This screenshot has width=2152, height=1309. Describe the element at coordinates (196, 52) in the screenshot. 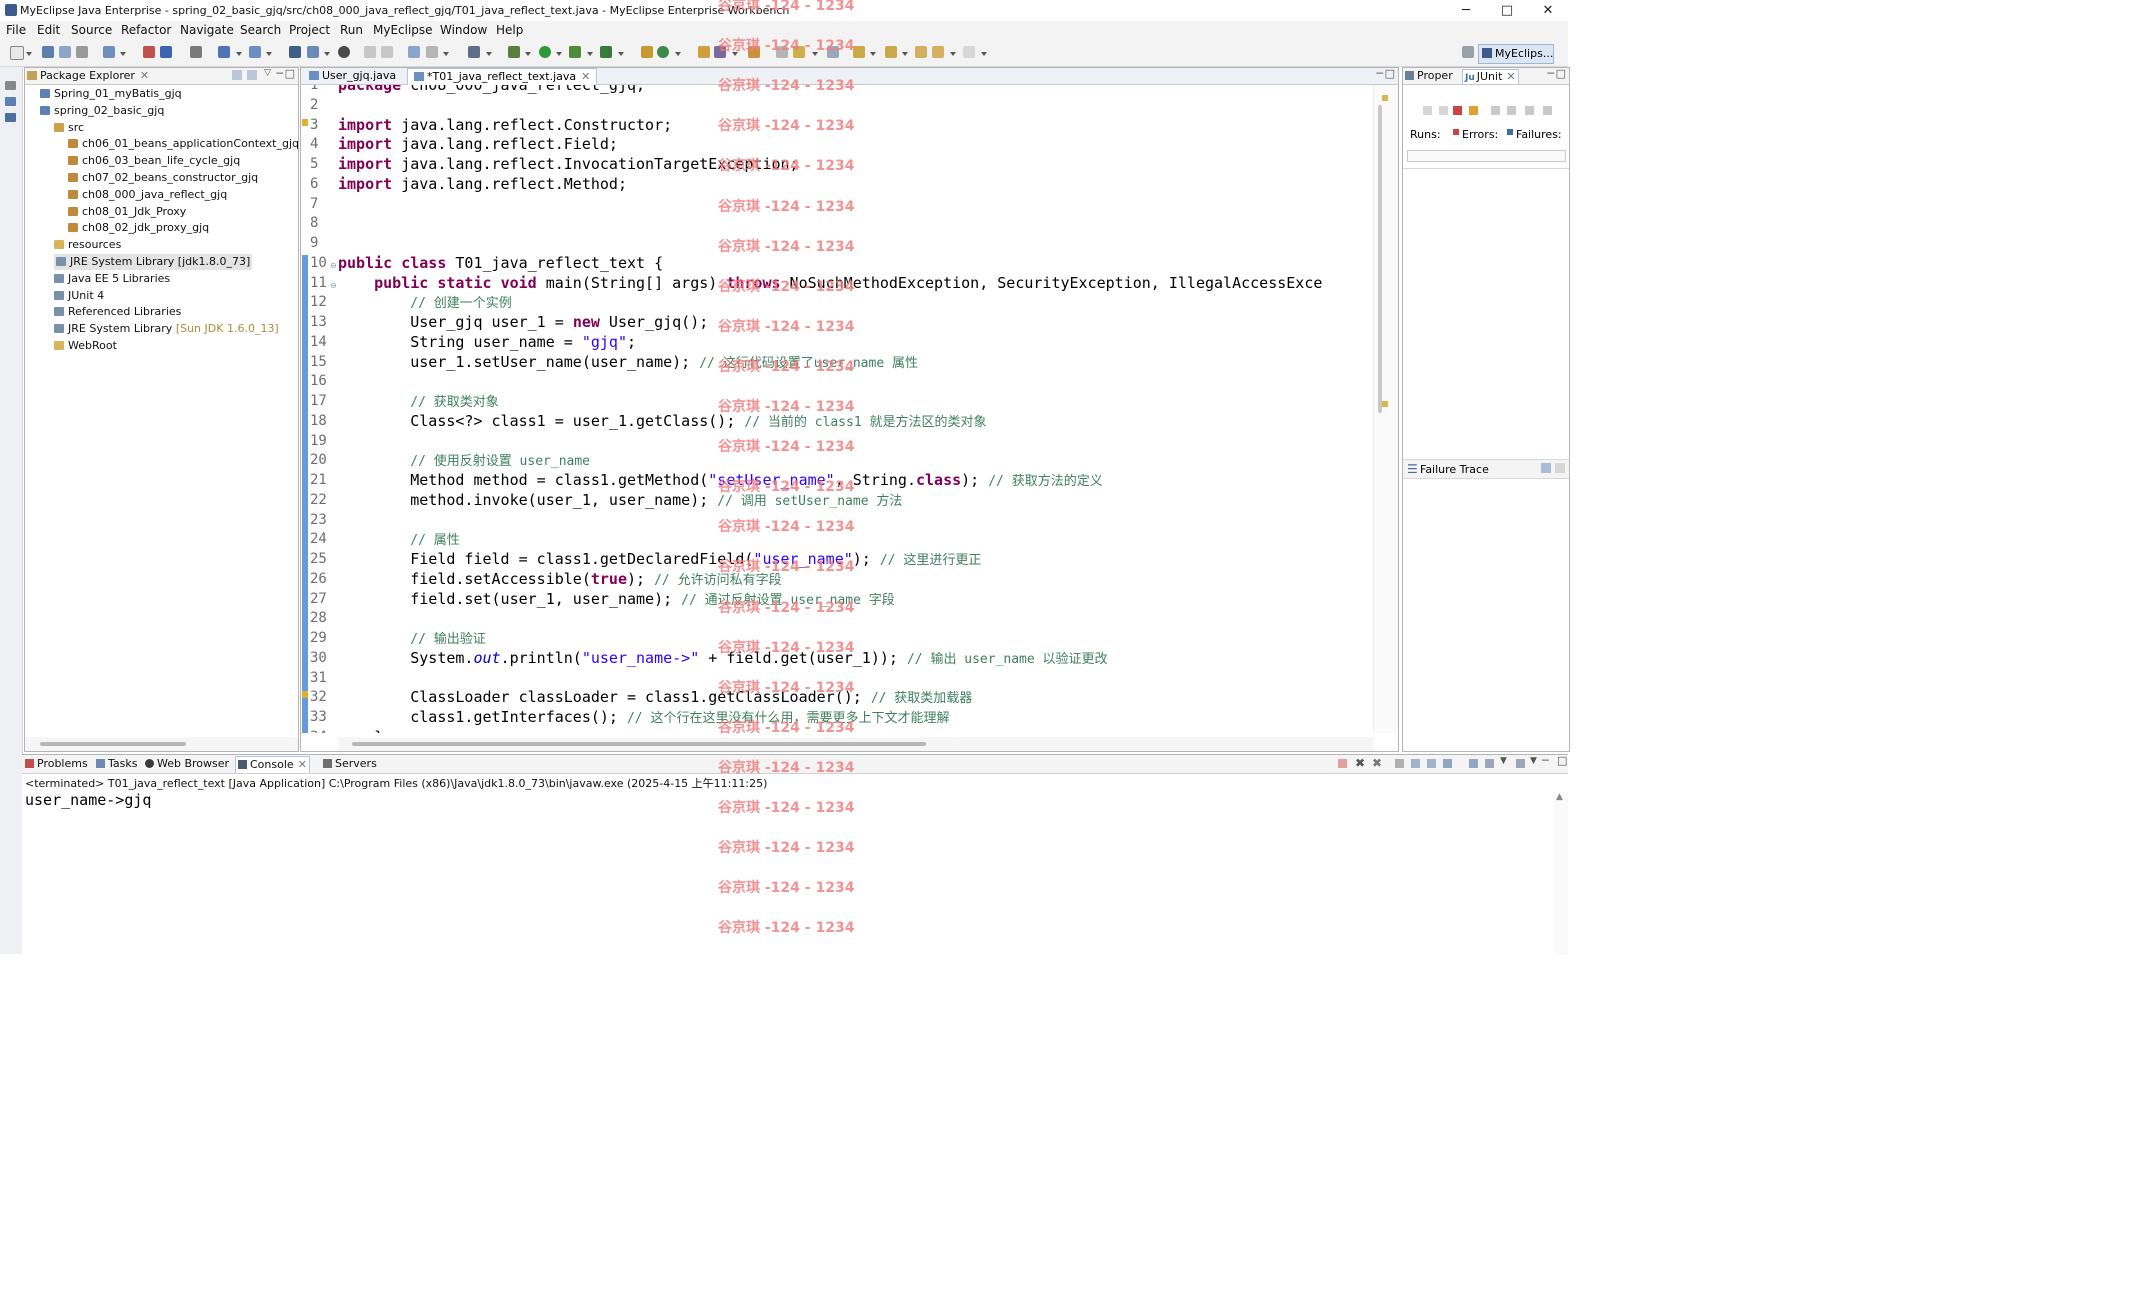

I see `browser-icon` at that location.